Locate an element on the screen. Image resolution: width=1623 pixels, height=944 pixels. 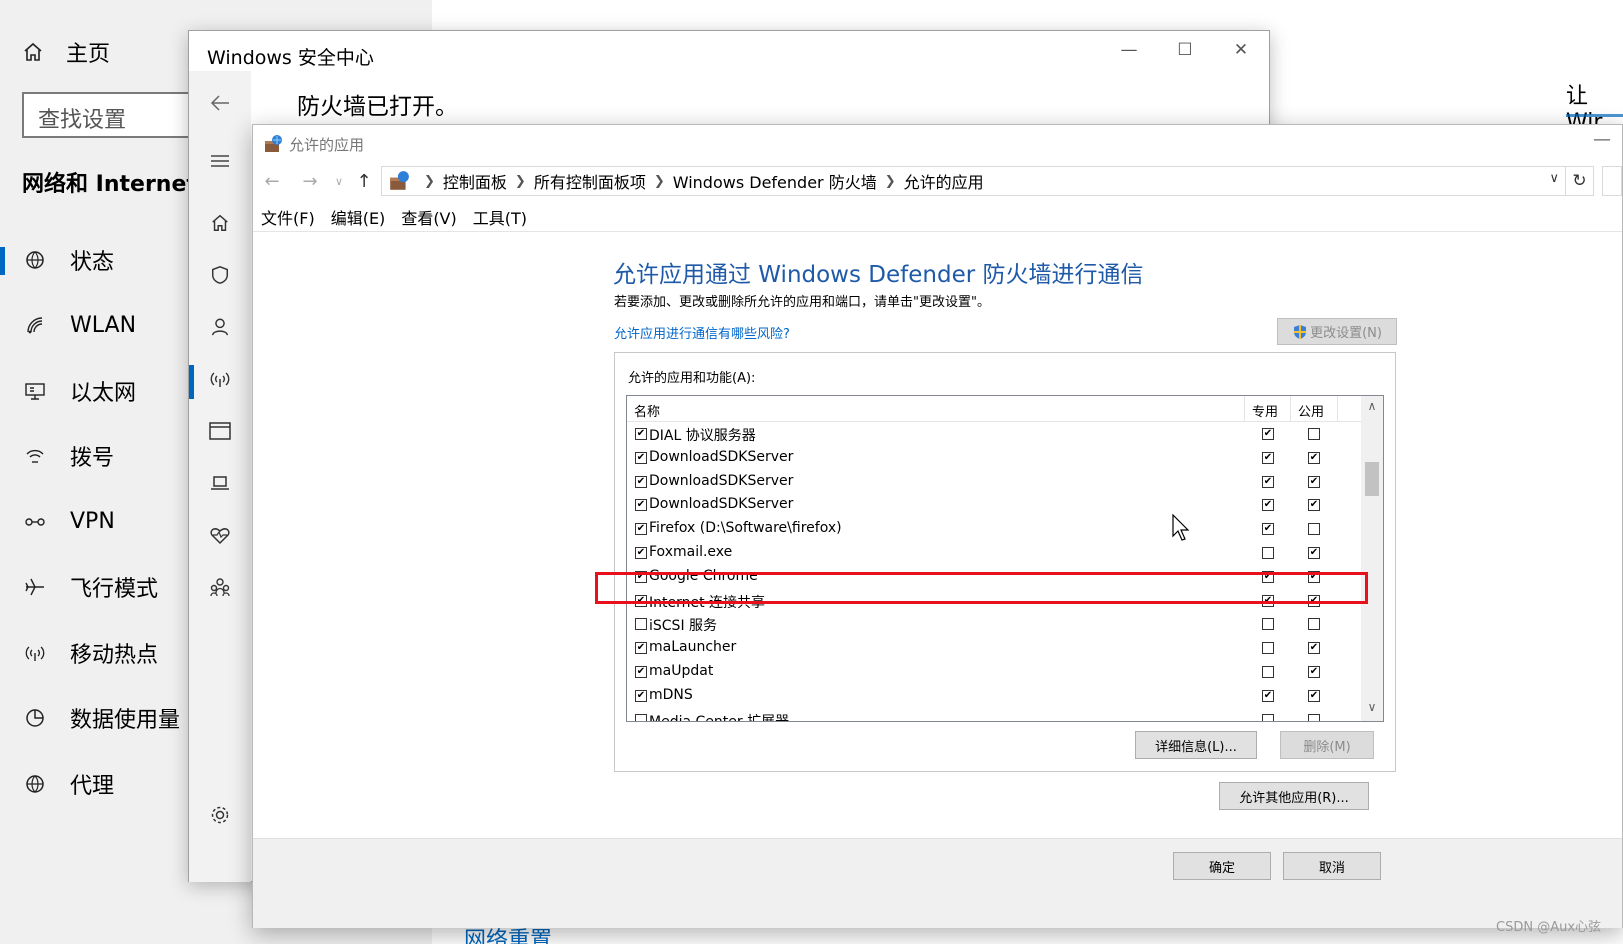
refresh-icon: ↻ is located at coordinates (1580, 181).